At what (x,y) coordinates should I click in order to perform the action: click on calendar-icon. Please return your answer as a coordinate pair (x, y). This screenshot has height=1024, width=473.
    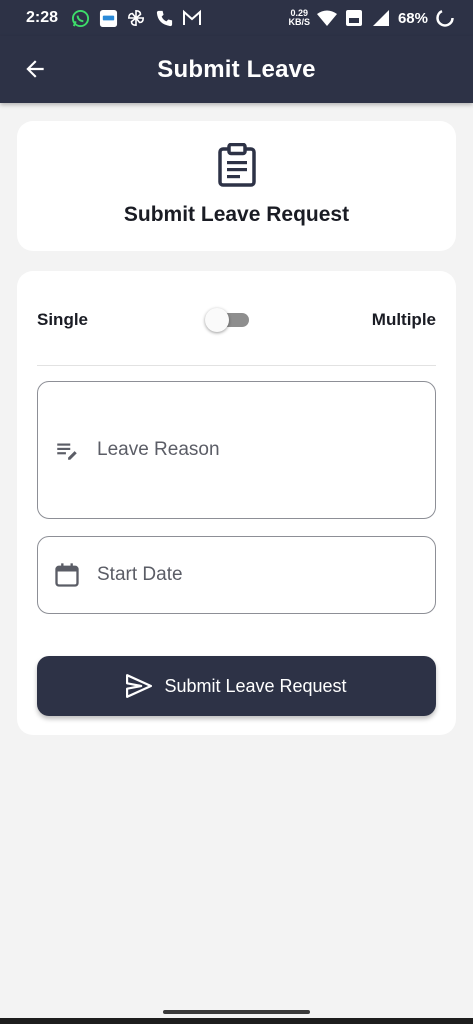
    Looking at the image, I should click on (67, 575).